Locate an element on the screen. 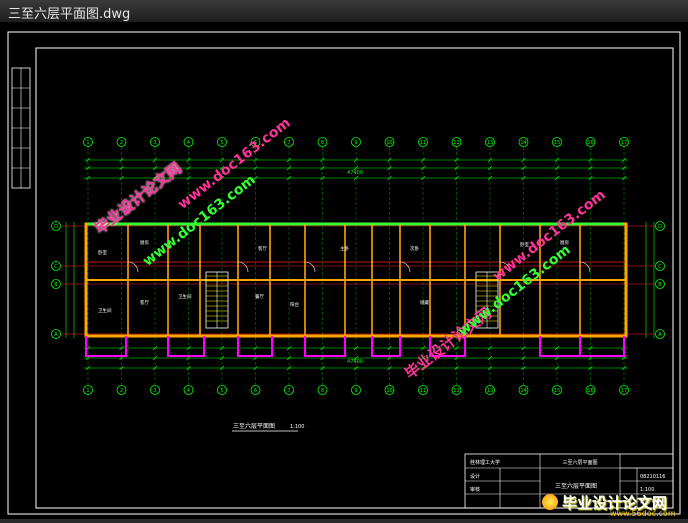 The image size is (688, 523). axis-label-side-left: A is located at coordinates (56, 335).